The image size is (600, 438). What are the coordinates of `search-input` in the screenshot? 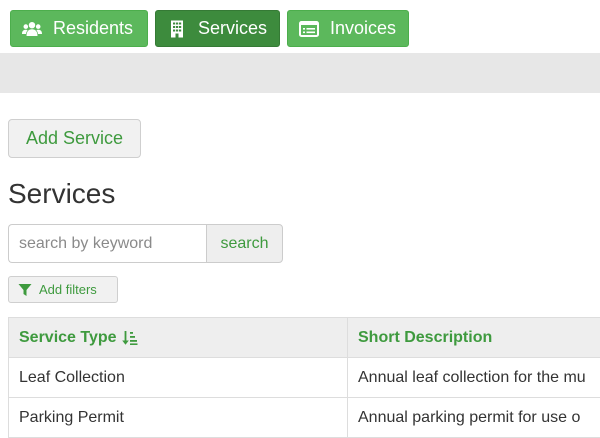 It's located at (107, 243).